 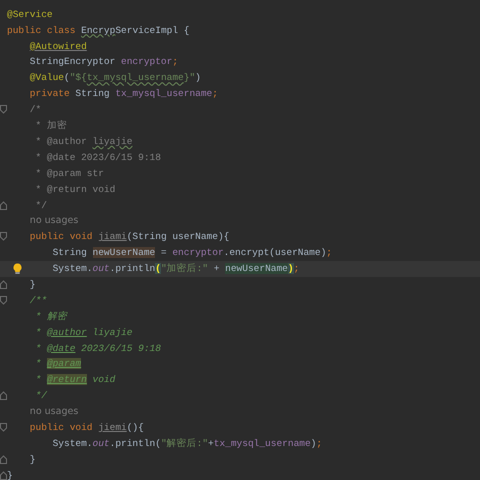 What do you see at coordinates (115, 78) in the screenshot?
I see `code-line: @Value("${tx_mysql_username}")` at bounding box center [115, 78].